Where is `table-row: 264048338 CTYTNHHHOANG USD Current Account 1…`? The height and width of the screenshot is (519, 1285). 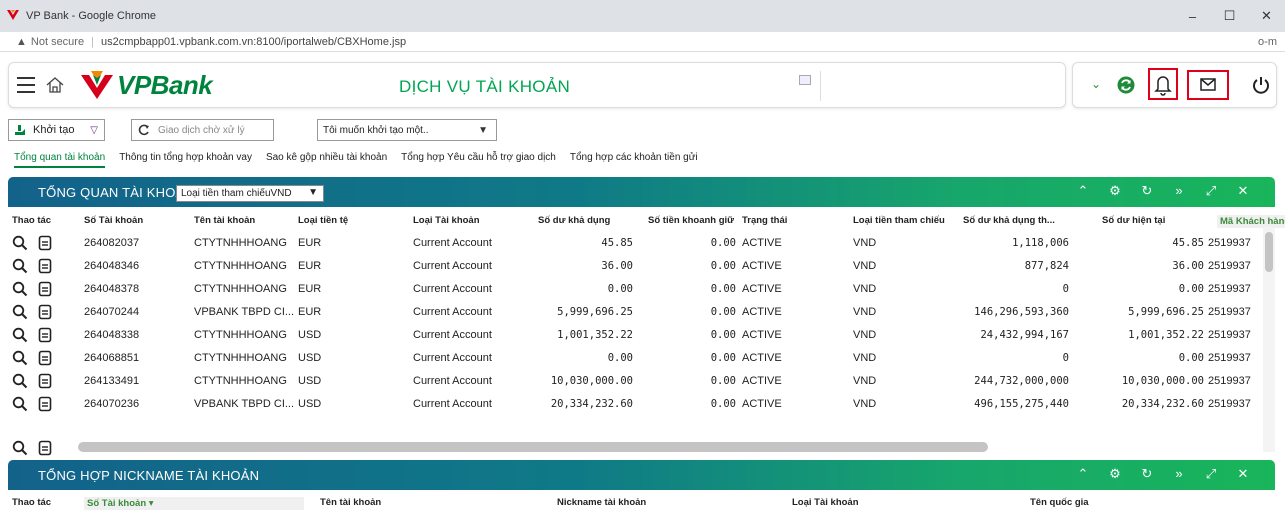
table-row: 264048338 CTYTNHHHOANG USD Current Account 1… is located at coordinates (634, 335).